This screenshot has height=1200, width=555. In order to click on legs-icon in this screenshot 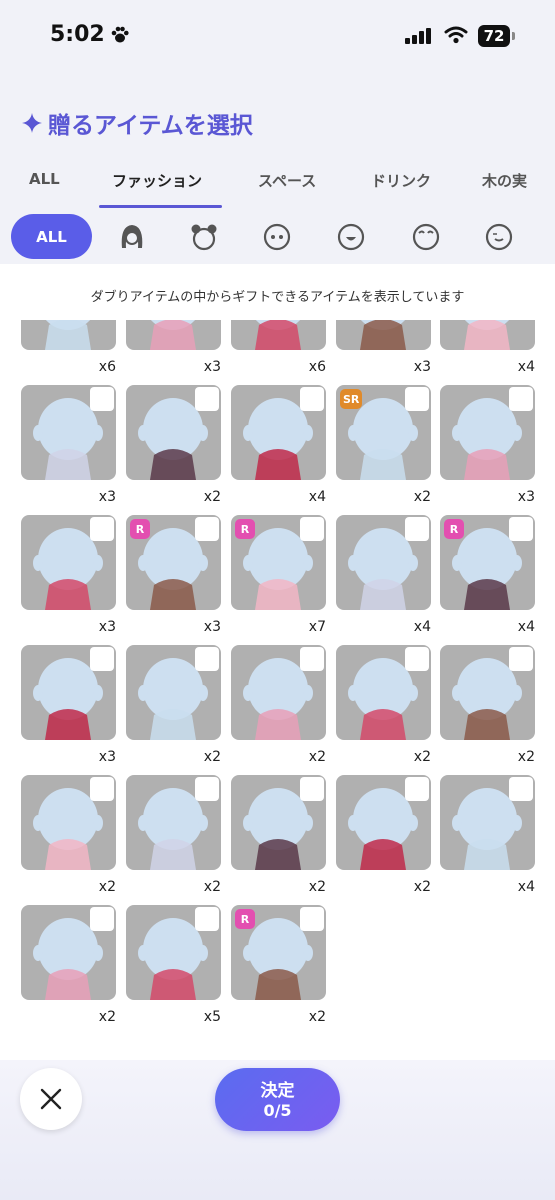, I will do `click(173, 335)`.